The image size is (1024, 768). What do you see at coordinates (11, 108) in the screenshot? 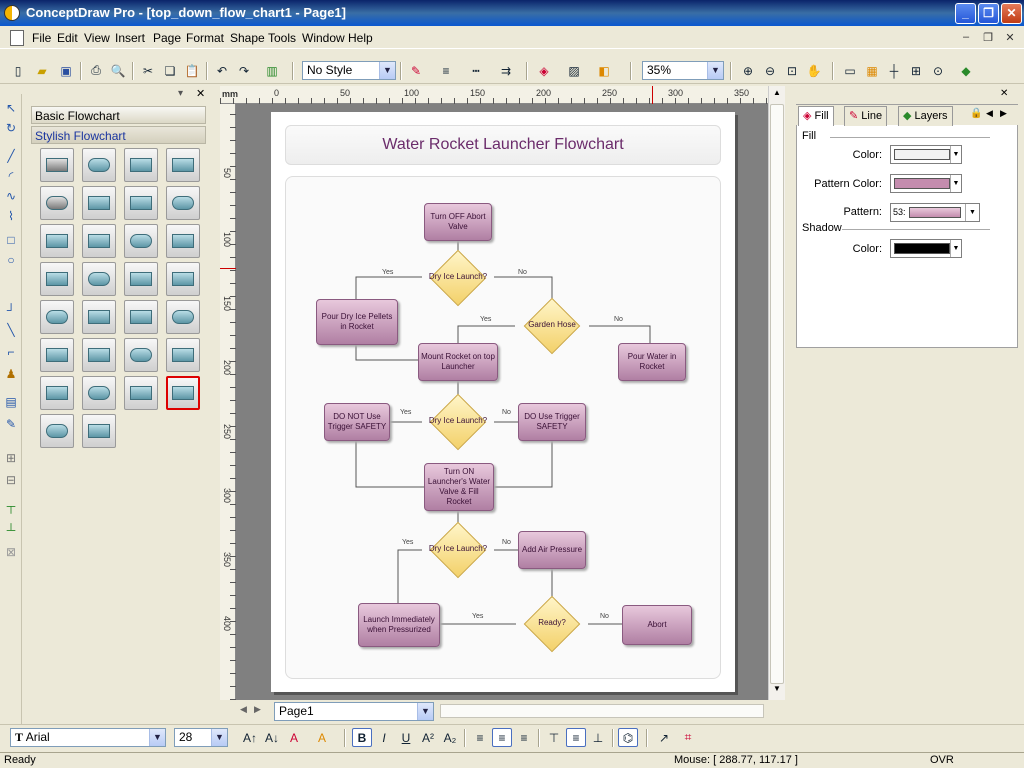
I see `pointer-tool-icon: ↖` at bounding box center [11, 108].